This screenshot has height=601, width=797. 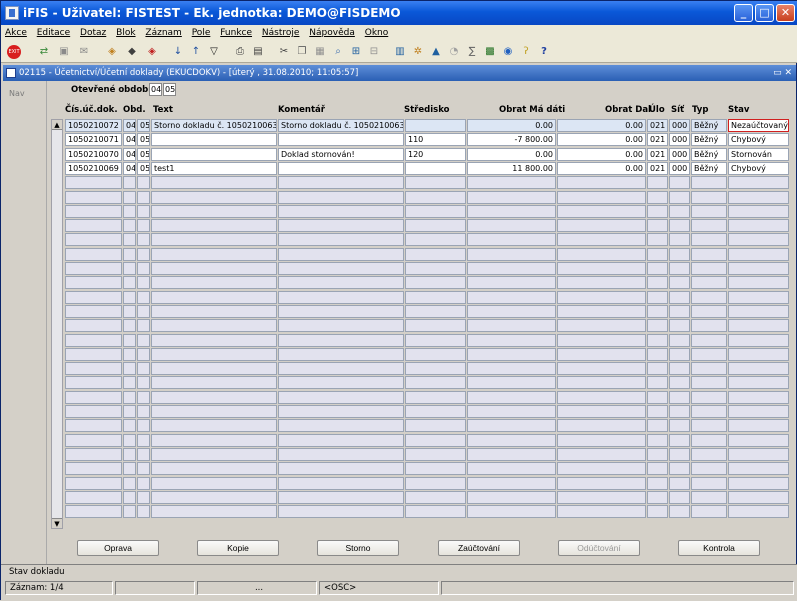 What do you see at coordinates (601, 154) in the screenshot?
I see `cell-obrat-dal: 0.00` at bounding box center [601, 154].